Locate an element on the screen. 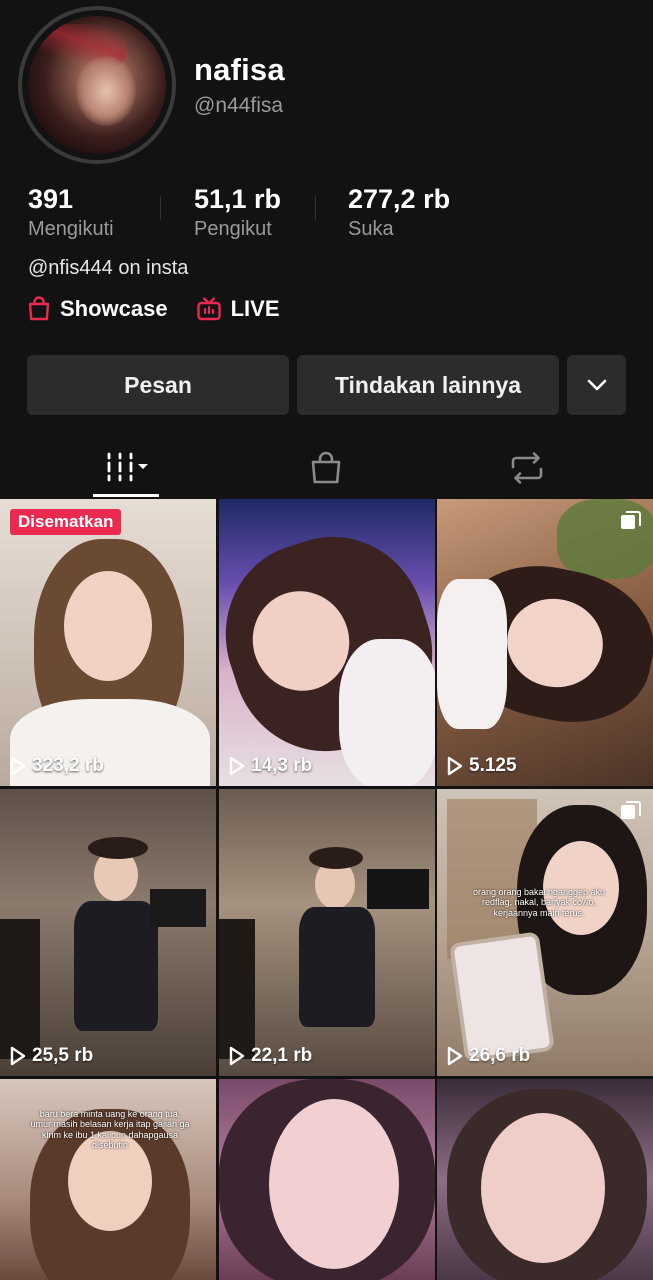 Image resolution: width=653 pixels, height=1280 pixels. pinned-badge: Disematkan is located at coordinates (66, 522).